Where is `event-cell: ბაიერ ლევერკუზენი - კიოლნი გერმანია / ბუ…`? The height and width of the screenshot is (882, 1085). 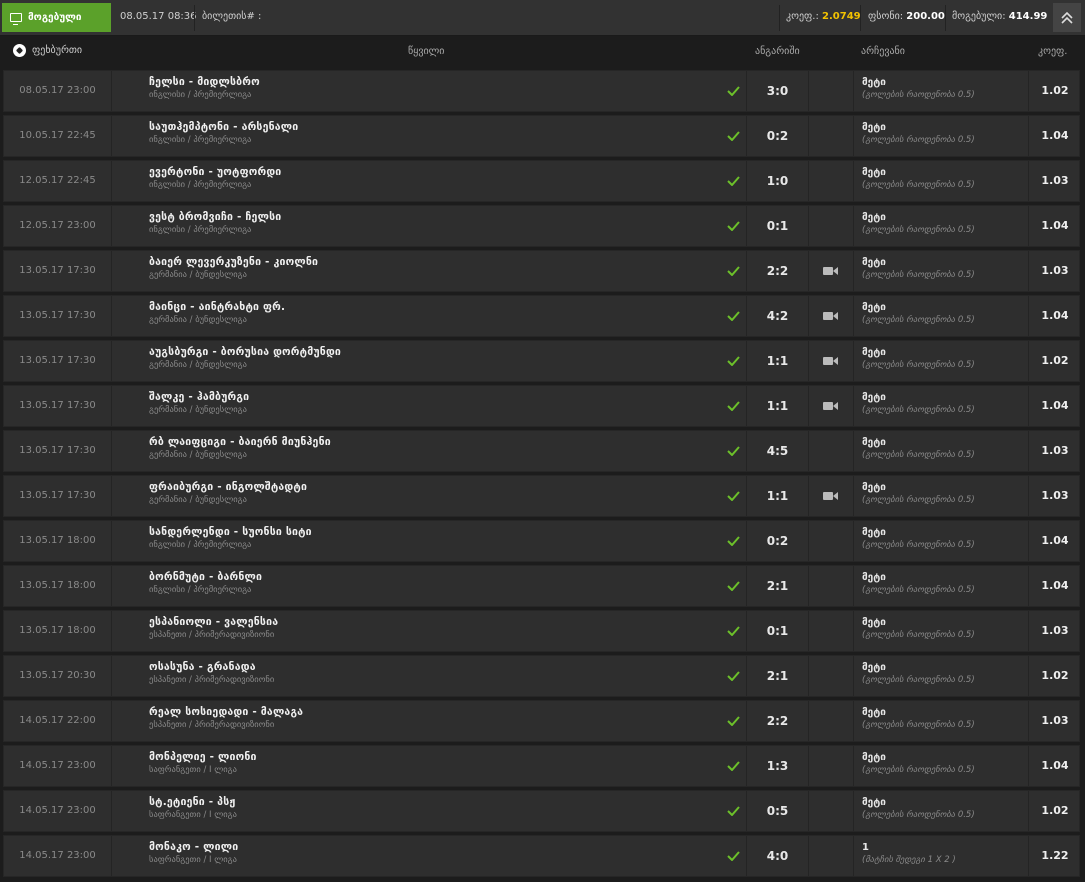 event-cell: ბაიერ ლევერკუზენი - კიოლნი გერმანია / ბუ… is located at coordinates (434, 276).